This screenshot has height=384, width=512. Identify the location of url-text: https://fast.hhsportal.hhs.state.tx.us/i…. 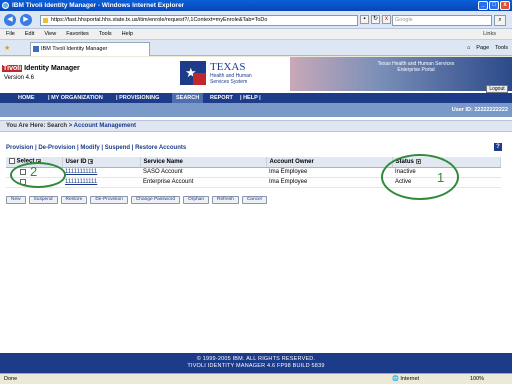
(159, 20).